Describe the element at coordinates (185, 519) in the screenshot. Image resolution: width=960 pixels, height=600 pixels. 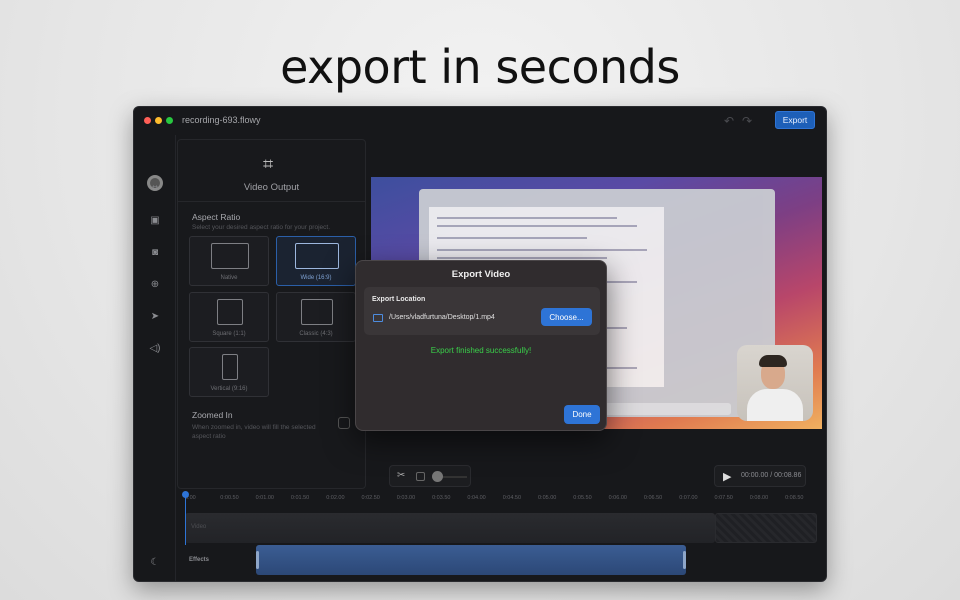
I see `playhead` at that location.